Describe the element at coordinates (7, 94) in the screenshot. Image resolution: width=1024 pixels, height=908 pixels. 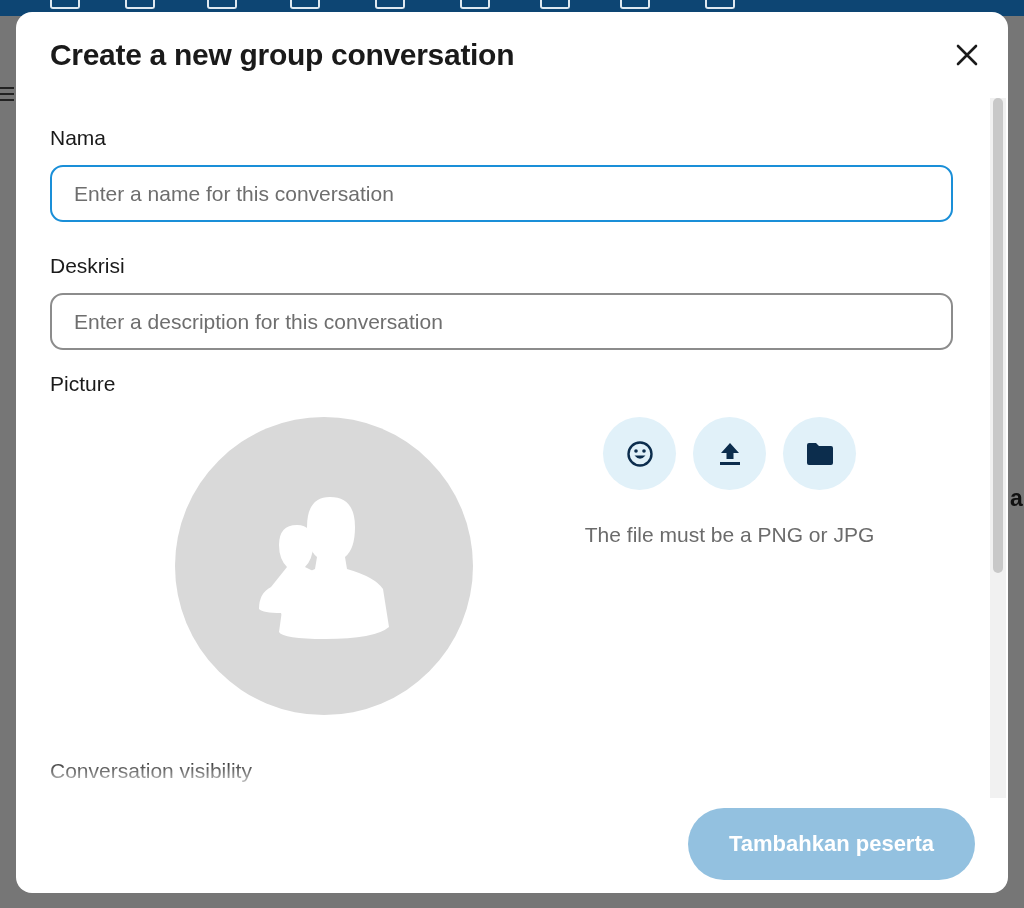
I see `menu-icon` at that location.